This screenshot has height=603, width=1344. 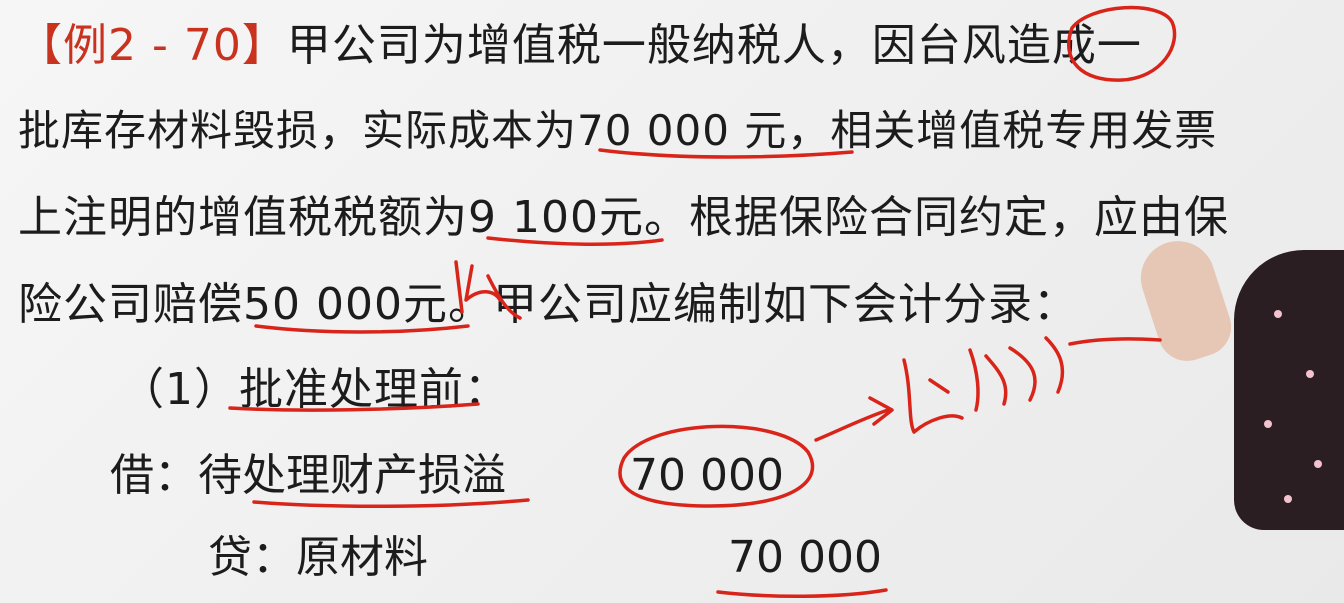 I want to click on credit-amount: 70 000, so click(x=805, y=557).